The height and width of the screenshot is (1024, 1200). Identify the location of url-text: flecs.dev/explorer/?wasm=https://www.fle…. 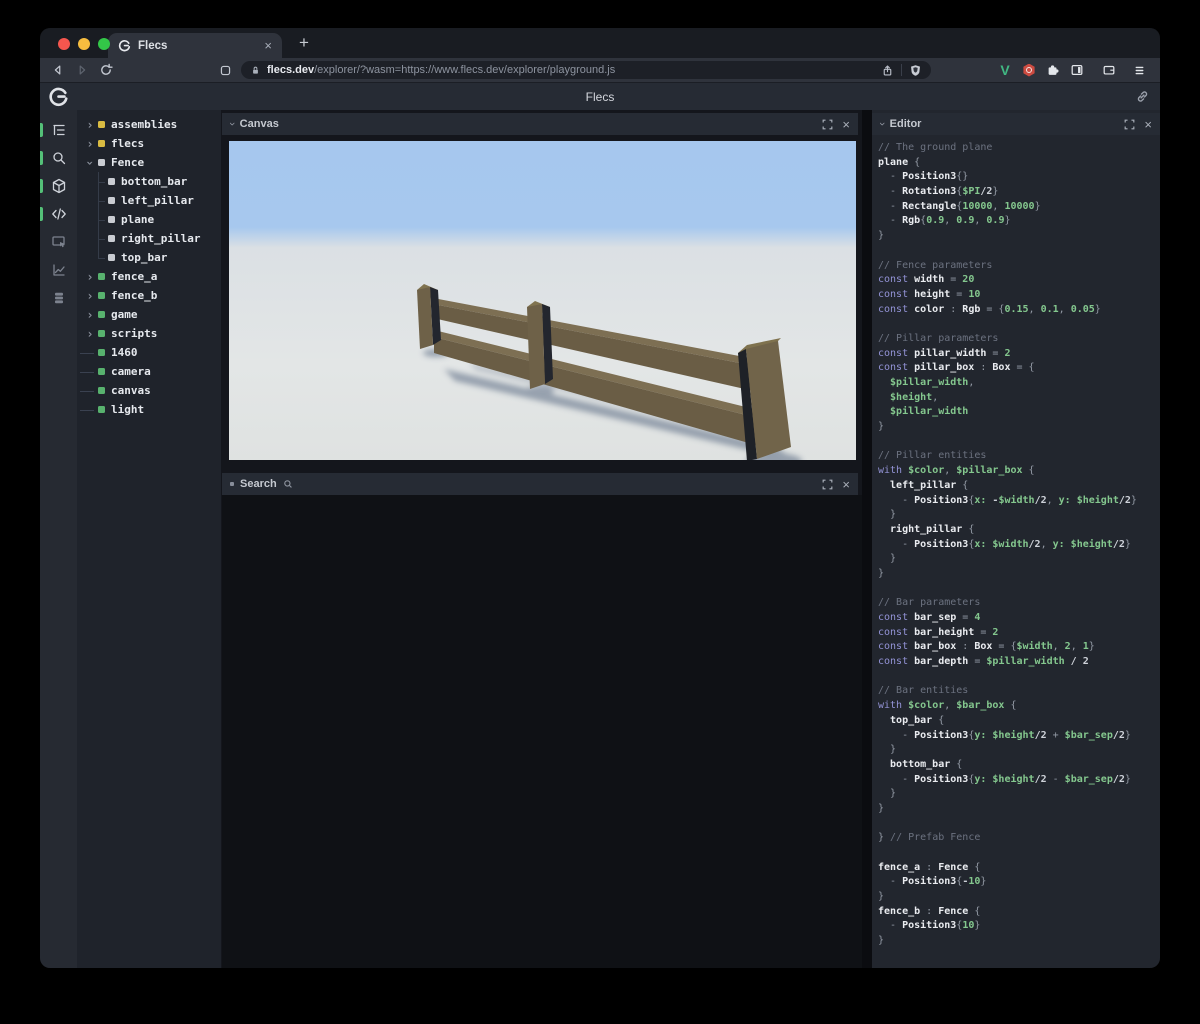
(441, 70).